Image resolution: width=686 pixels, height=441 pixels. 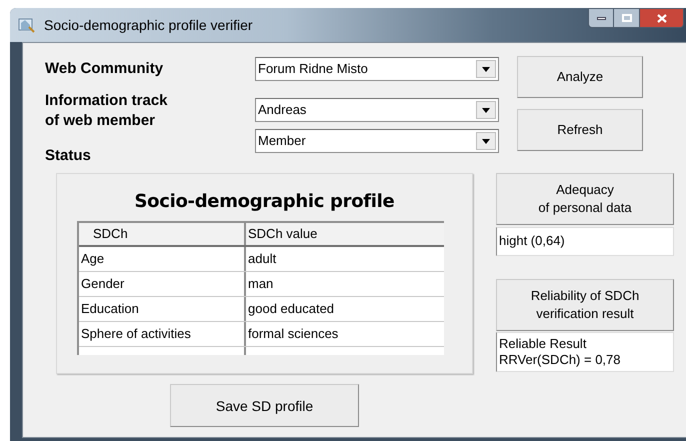 I want to click on table-cell-text: adult, so click(x=262, y=259).